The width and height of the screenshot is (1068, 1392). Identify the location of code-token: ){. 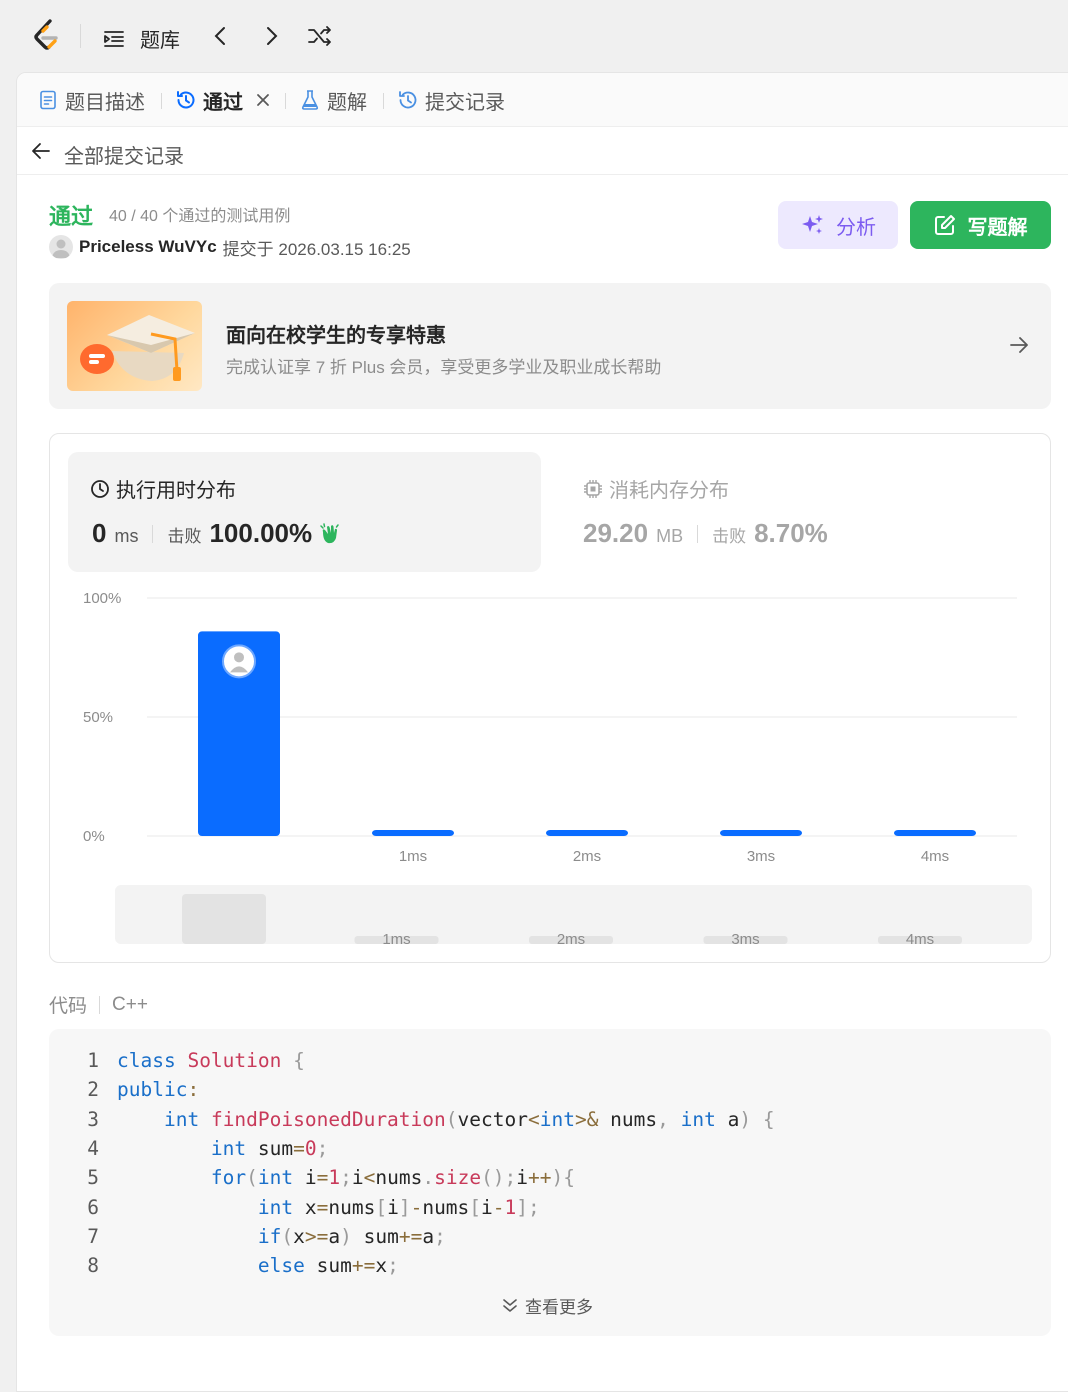
(563, 1178).